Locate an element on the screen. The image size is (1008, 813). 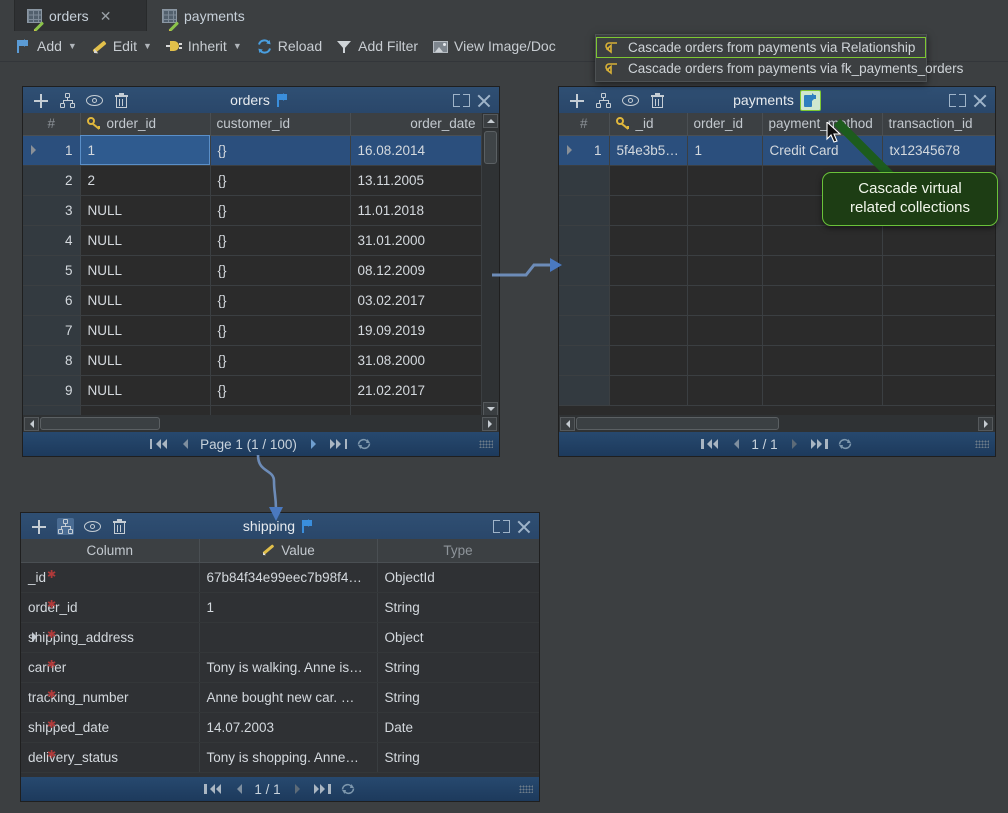
row-number: 3 is located at coordinates (52, 210).